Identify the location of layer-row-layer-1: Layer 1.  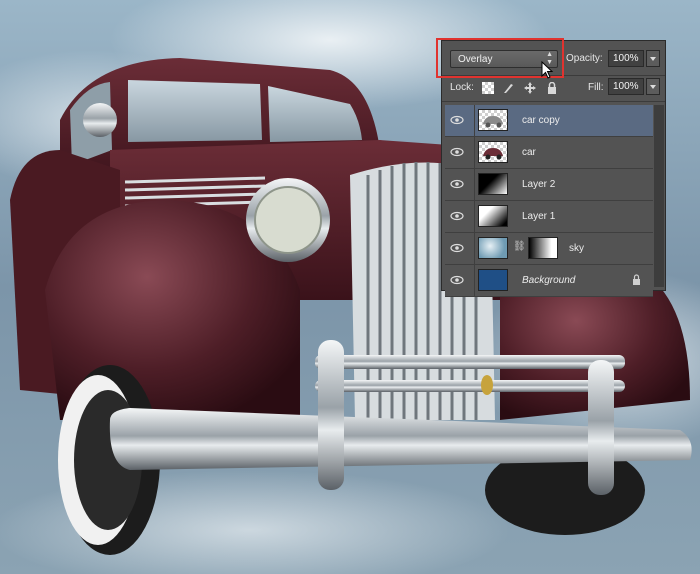
(549, 217).